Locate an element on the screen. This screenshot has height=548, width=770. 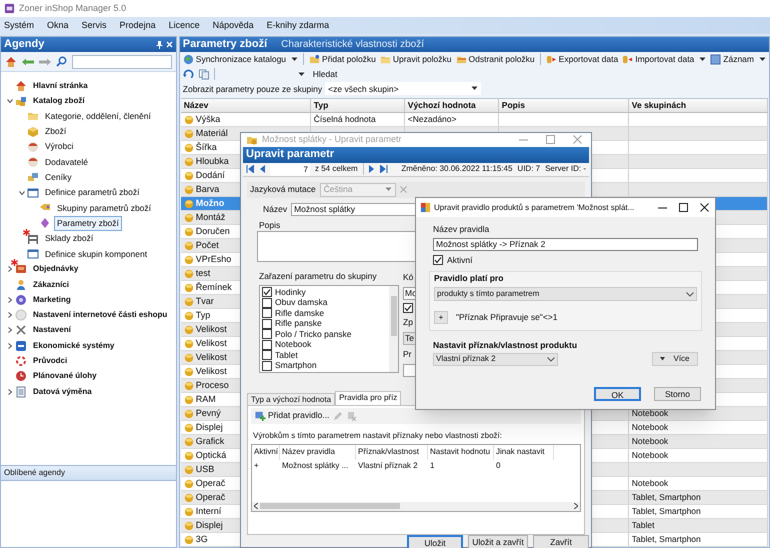
panel-title: Agendy is located at coordinates (24, 44).